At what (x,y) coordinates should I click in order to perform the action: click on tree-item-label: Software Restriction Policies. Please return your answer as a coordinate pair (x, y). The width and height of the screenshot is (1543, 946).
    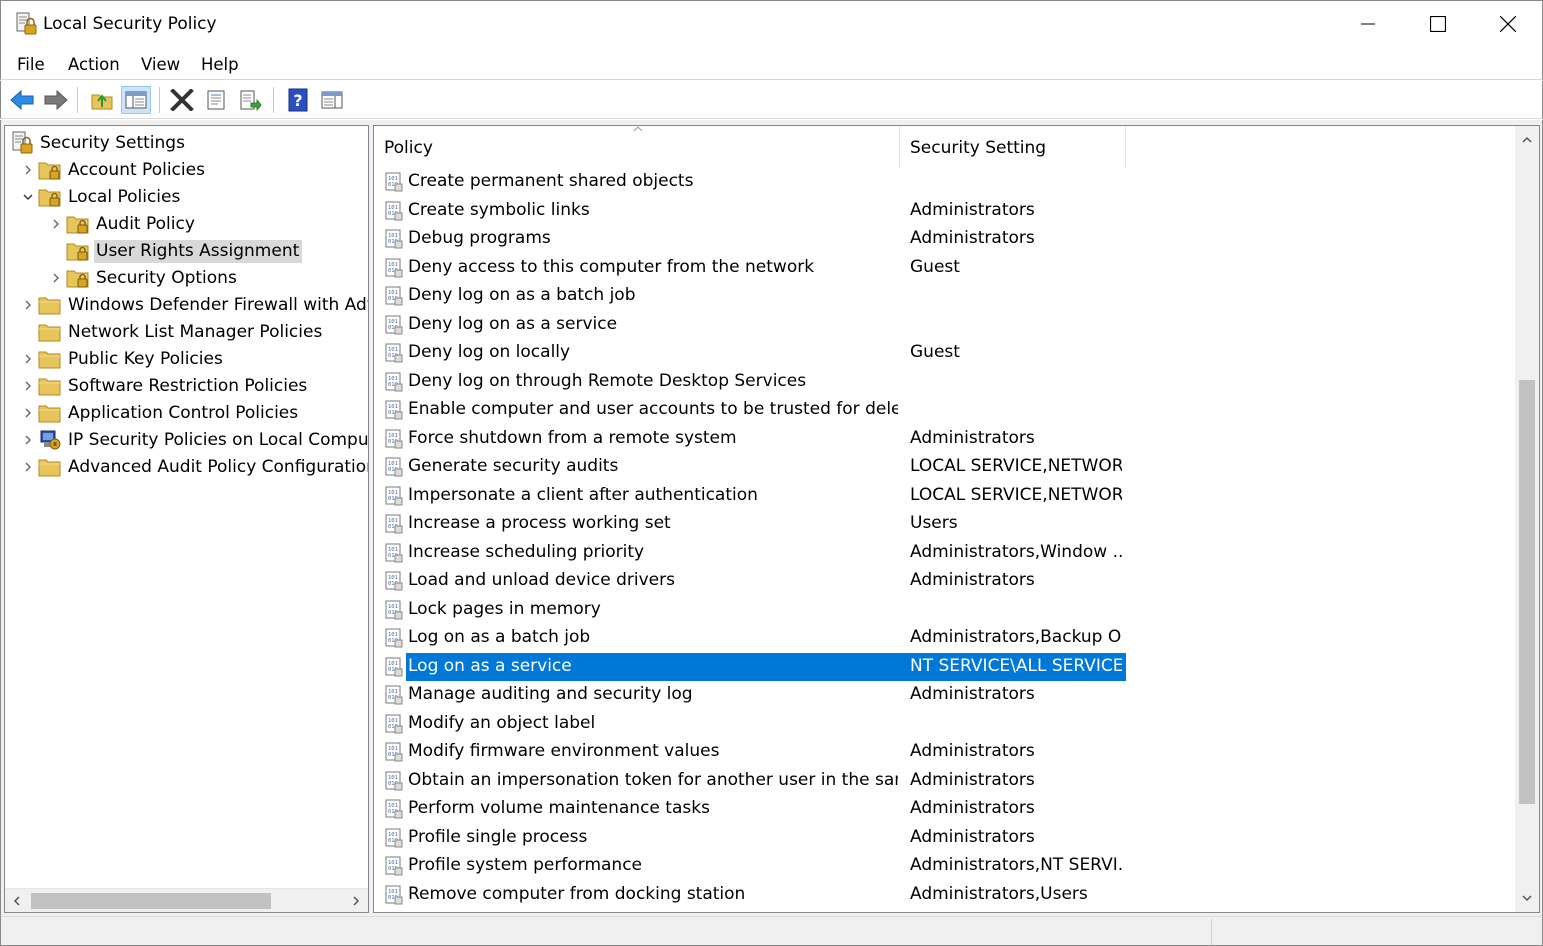
    Looking at the image, I should click on (188, 385).